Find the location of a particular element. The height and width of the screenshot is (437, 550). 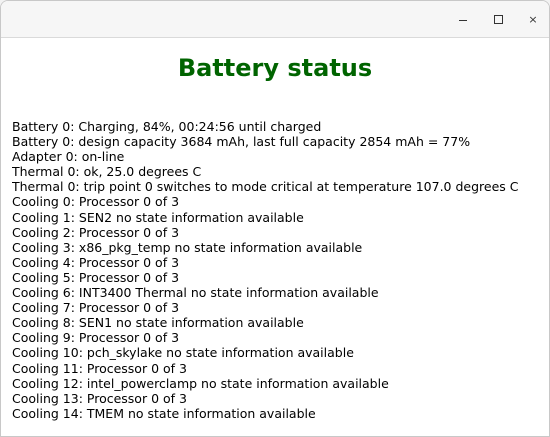

close-button: × is located at coordinates (533, 19).